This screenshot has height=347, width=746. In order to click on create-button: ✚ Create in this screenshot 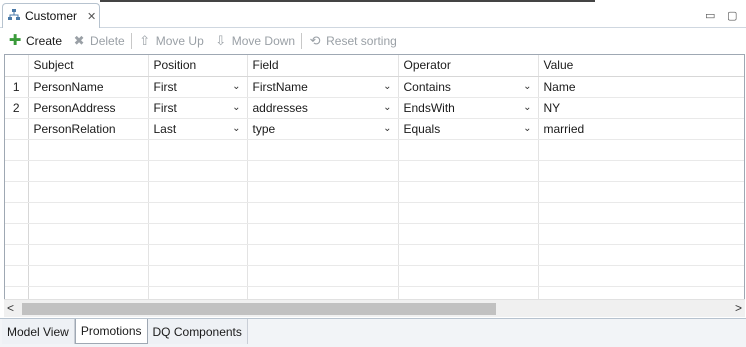, I will do `click(35, 40)`.